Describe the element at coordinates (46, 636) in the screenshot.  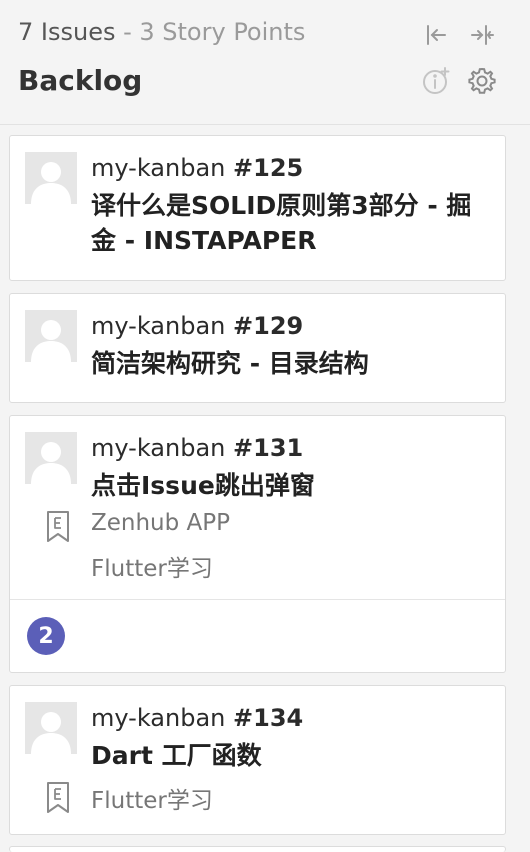
I see `estimate-badge: 2` at that location.